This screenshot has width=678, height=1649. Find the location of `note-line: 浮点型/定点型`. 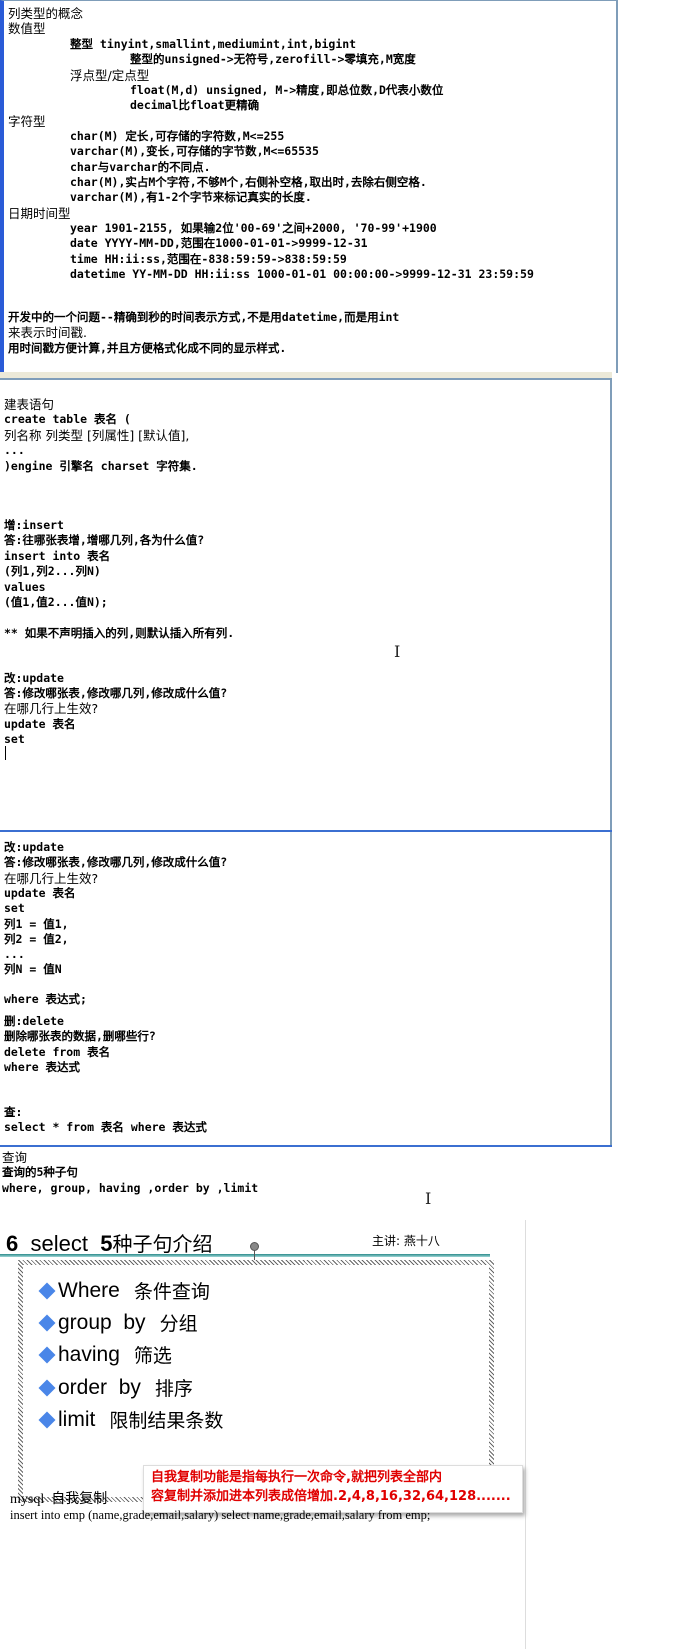

note-line: 浮点型/定点型 is located at coordinates (110, 75).